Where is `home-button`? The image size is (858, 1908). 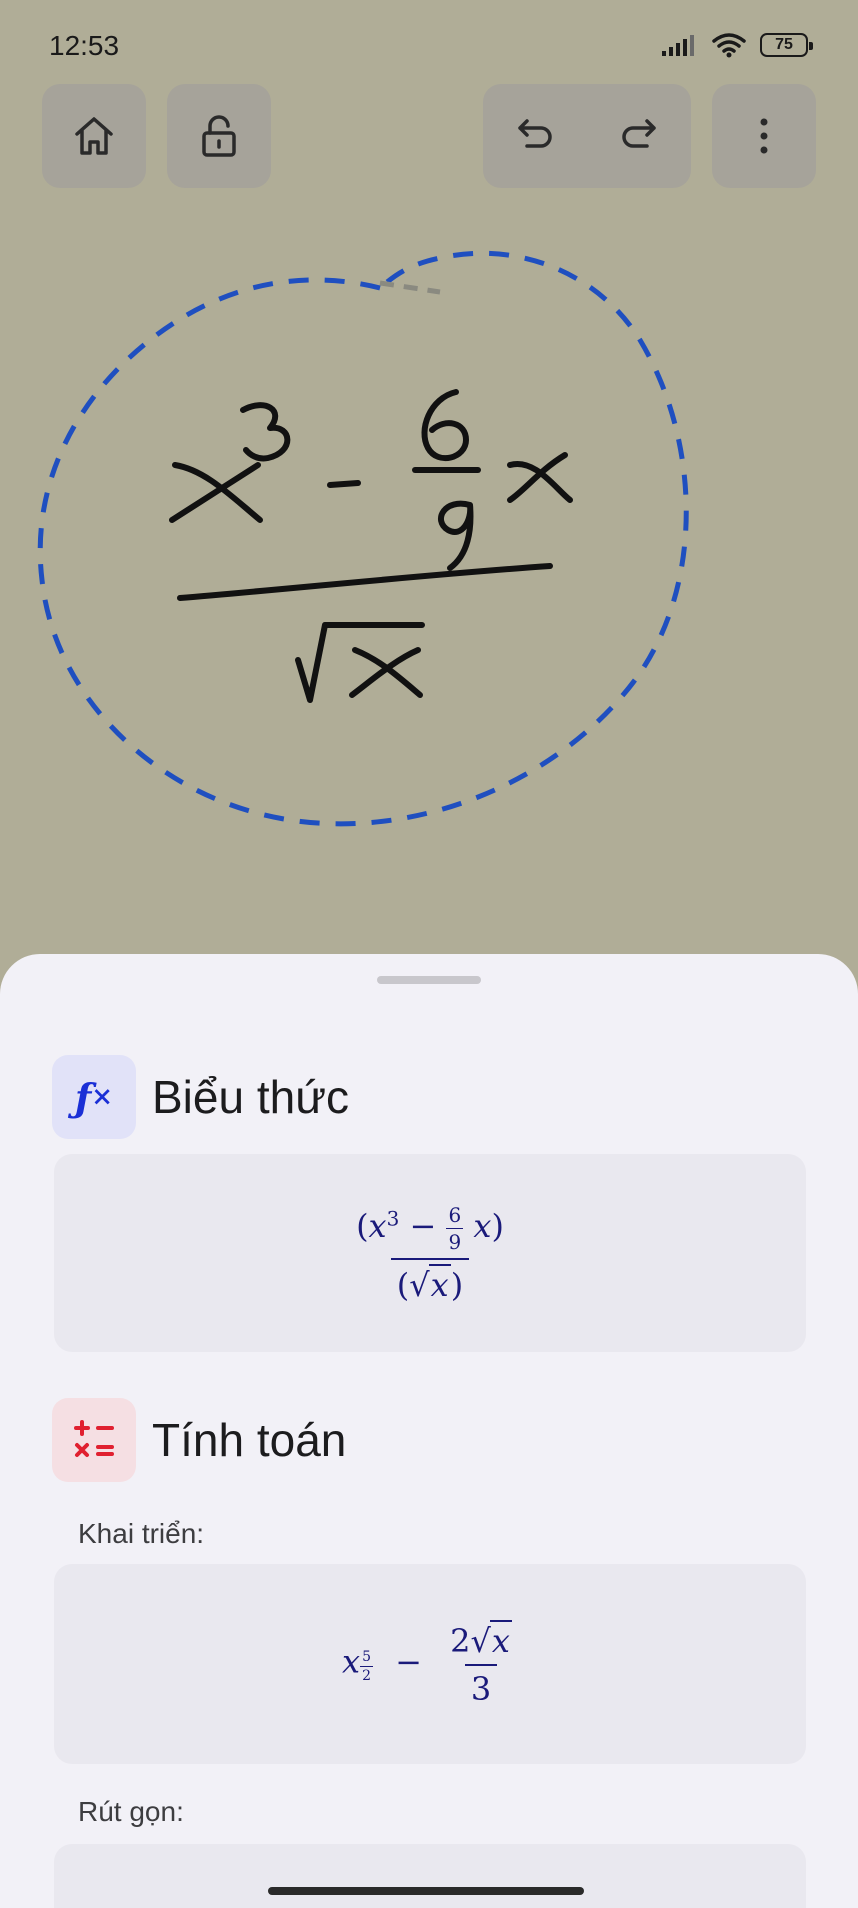
home-button is located at coordinates (94, 136).